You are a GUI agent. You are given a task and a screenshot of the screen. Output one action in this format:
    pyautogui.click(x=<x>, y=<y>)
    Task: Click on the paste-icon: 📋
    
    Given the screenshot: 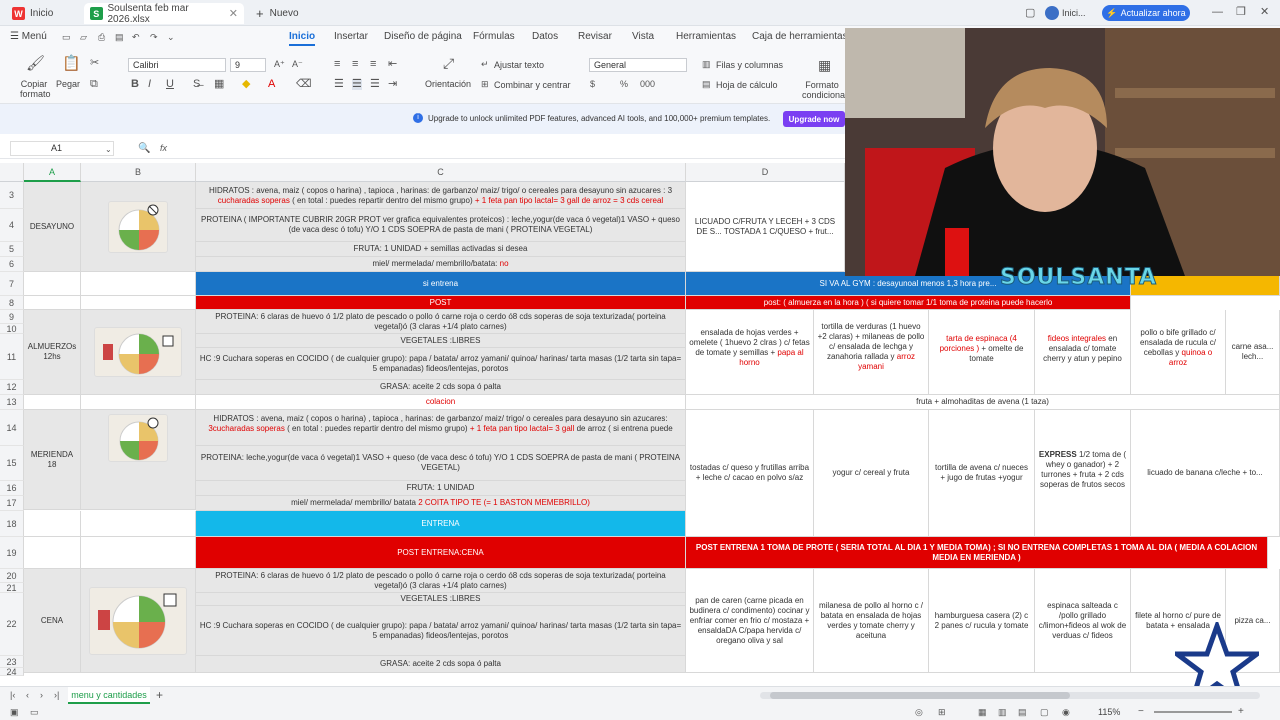 What is the action you would take?
    pyautogui.click(x=71, y=63)
    